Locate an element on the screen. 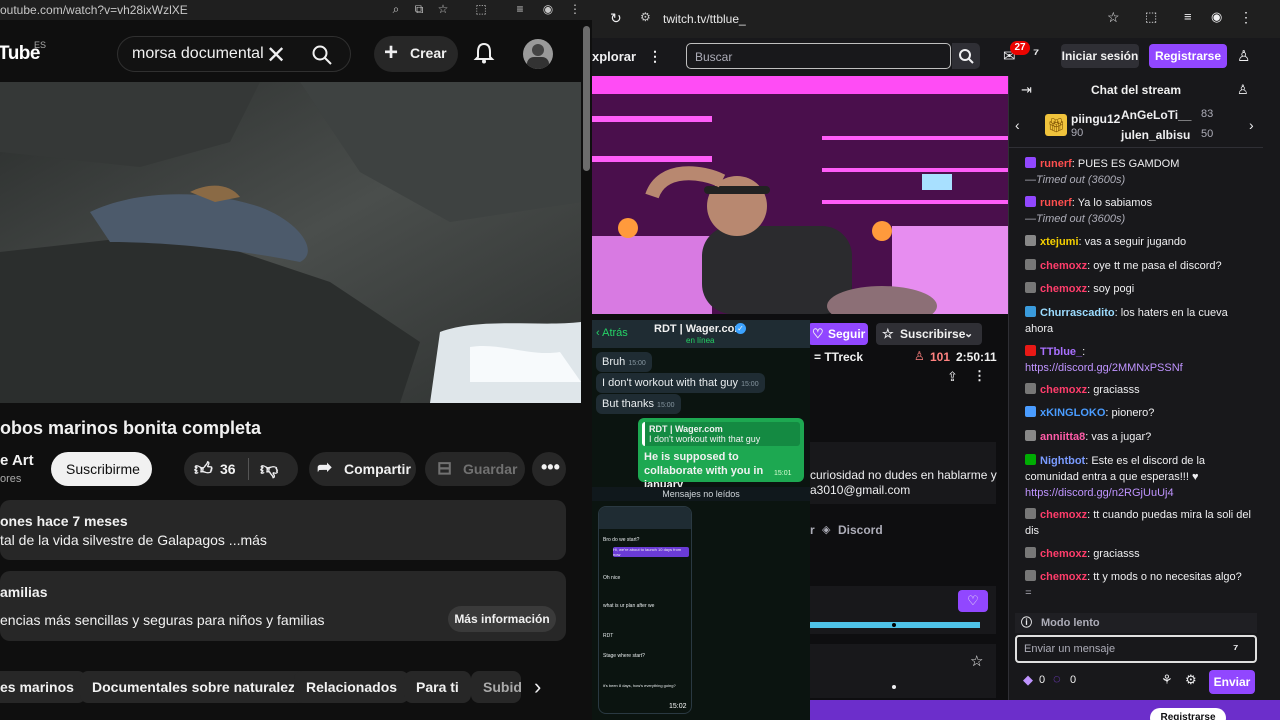 This screenshot has height=720, width=1280. like-count: 36 is located at coordinates (228, 469).